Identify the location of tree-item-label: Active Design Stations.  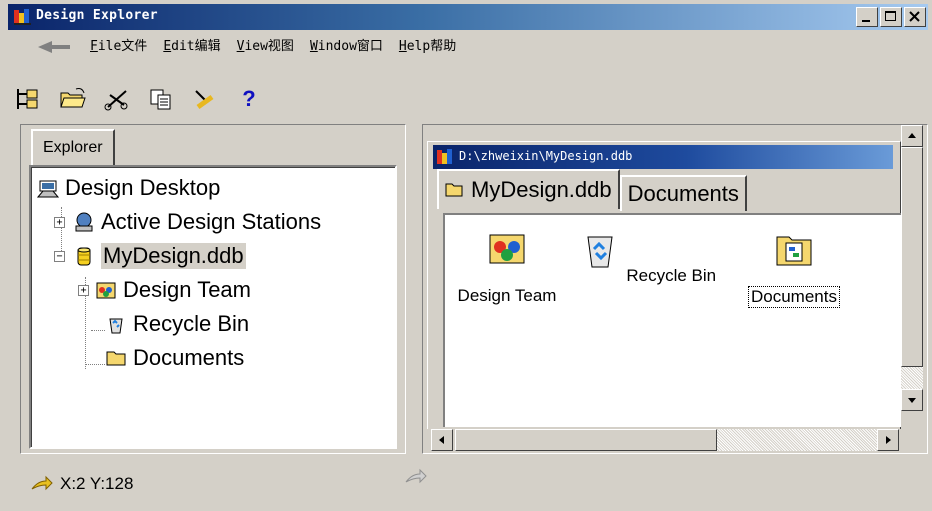
(211, 221).